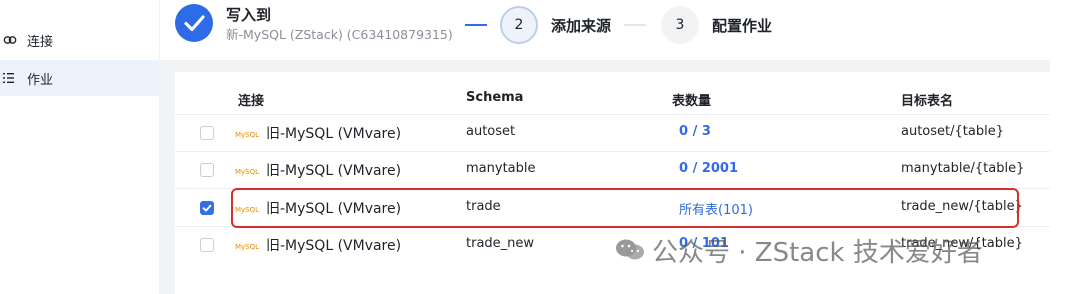 The height and width of the screenshot is (294, 1080). What do you see at coordinates (10, 40) in the screenshot?
I see `link-icon` at bounding box center [10, 40].